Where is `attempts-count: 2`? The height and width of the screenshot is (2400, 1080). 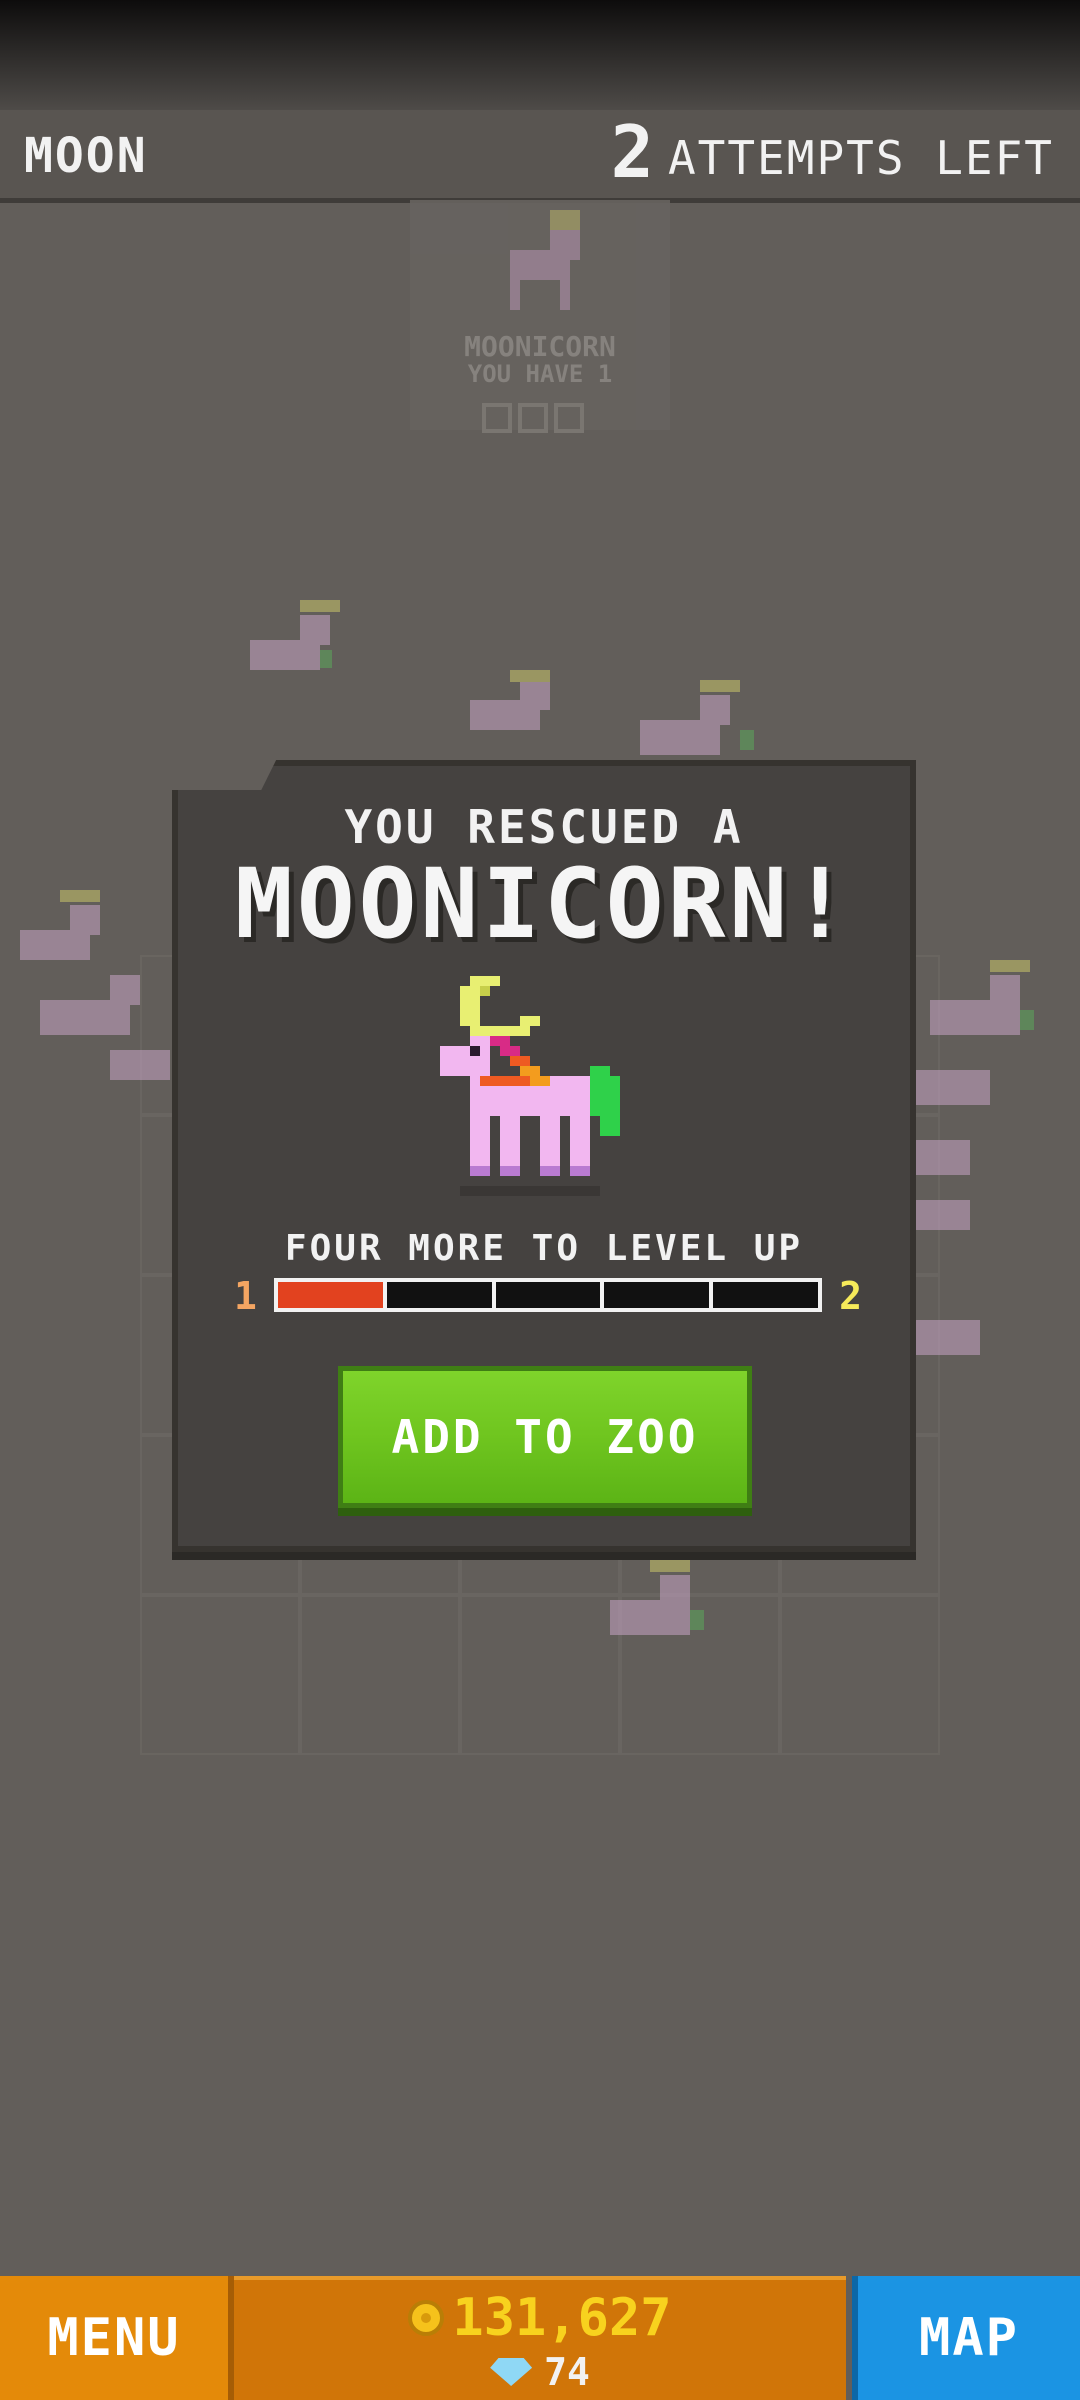
attempts-count: 2 is located at coordinates (632, 152).